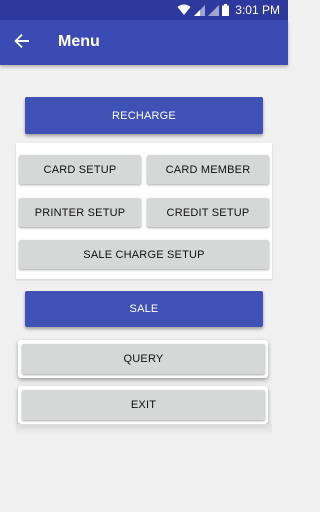 The width and height of the screenshot is (320, 512). Describe the element at coordinates (144, 430) in the screenshot. I see `panel-shadow` at that location.